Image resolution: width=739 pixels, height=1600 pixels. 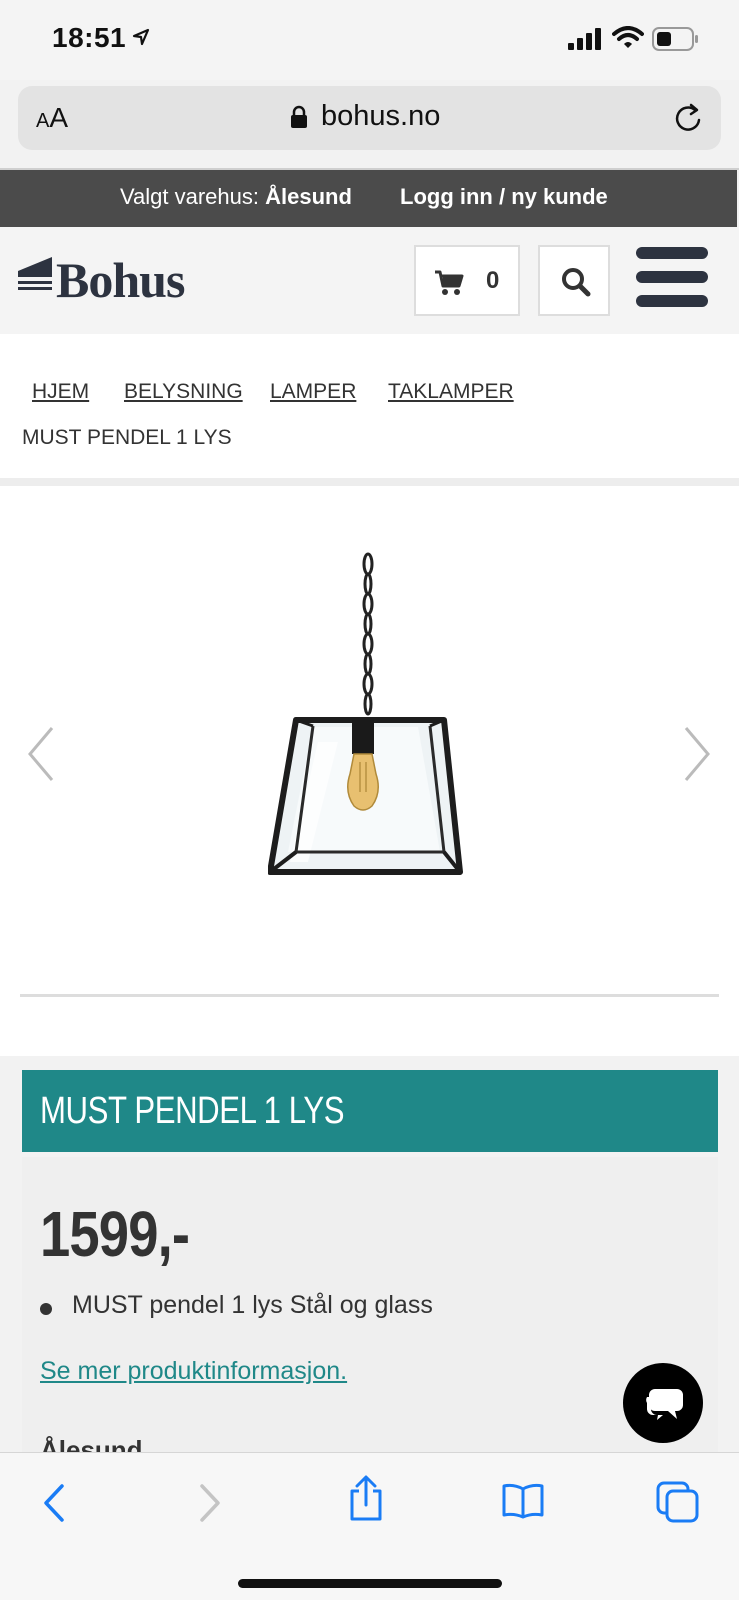 I want to click on address-bar: AA bohus.no, so click(x=369, y=118).